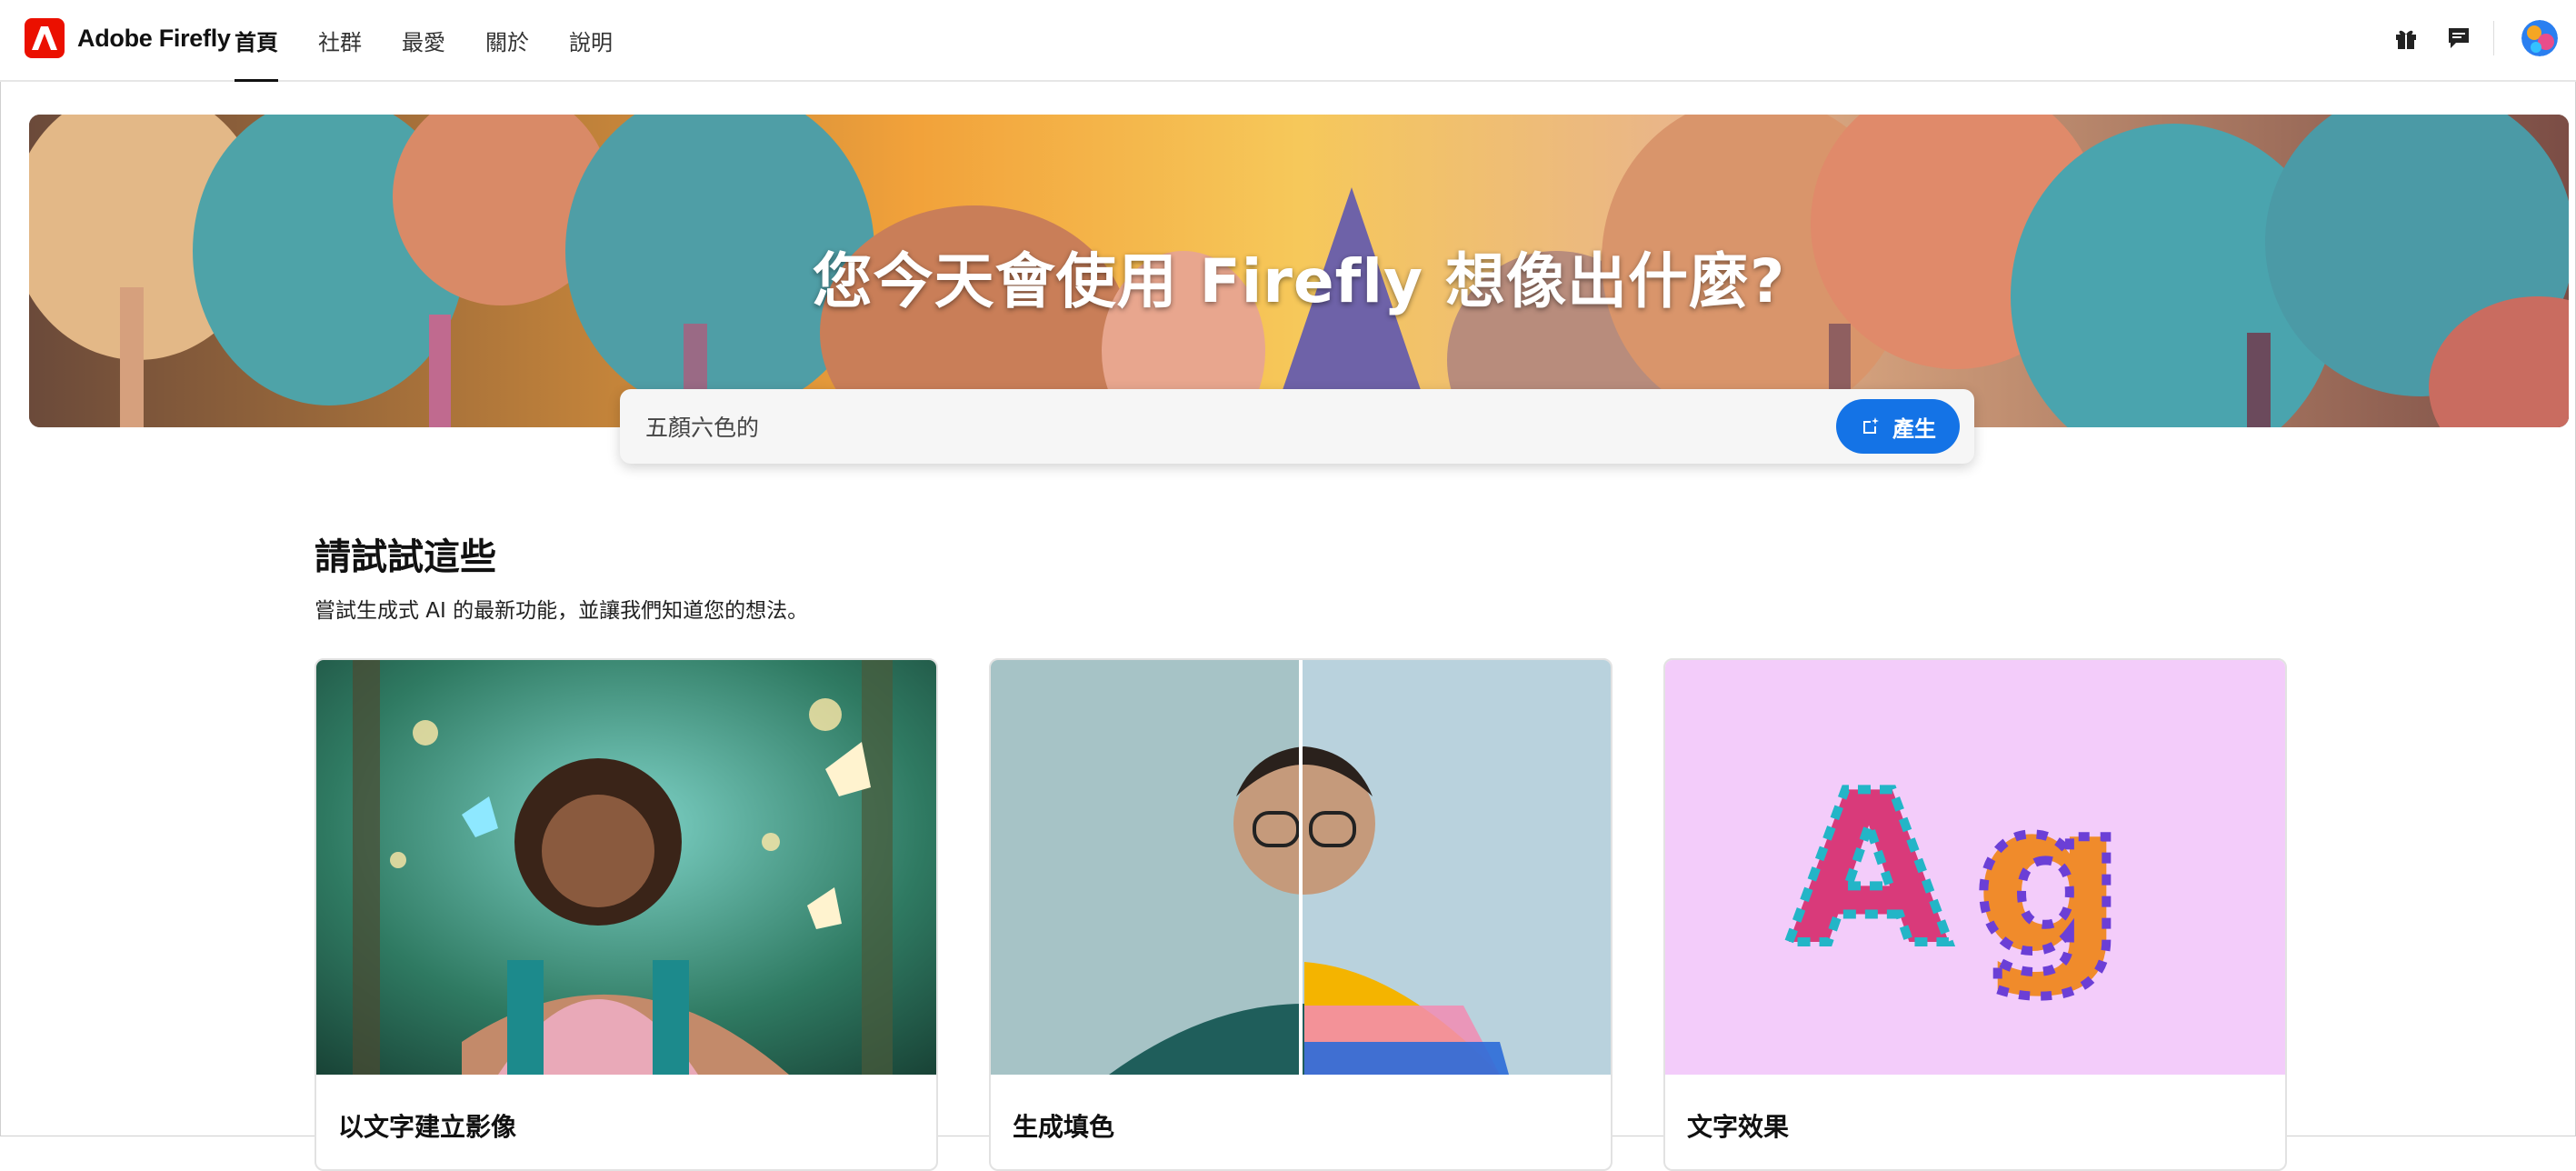  What do you see at coordinates (1914, 428) in the screenshot?
I see `generate-button-label: 產生` at bounding box center [1914, 428].